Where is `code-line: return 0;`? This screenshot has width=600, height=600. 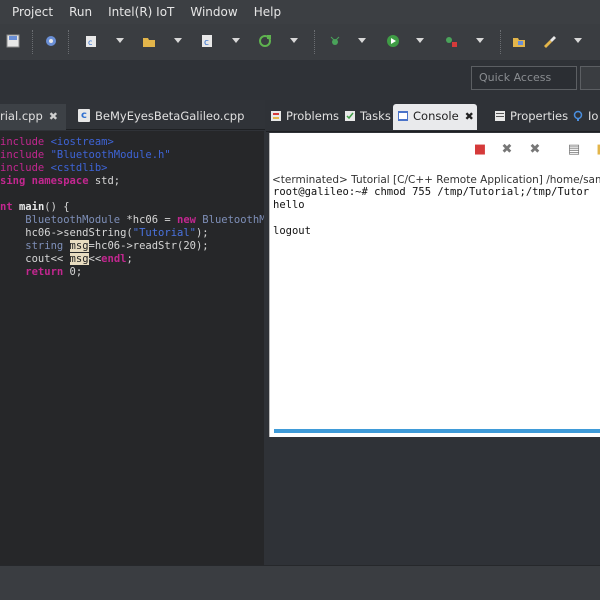
code-line: return 0; is located at coordinates (41, 272).